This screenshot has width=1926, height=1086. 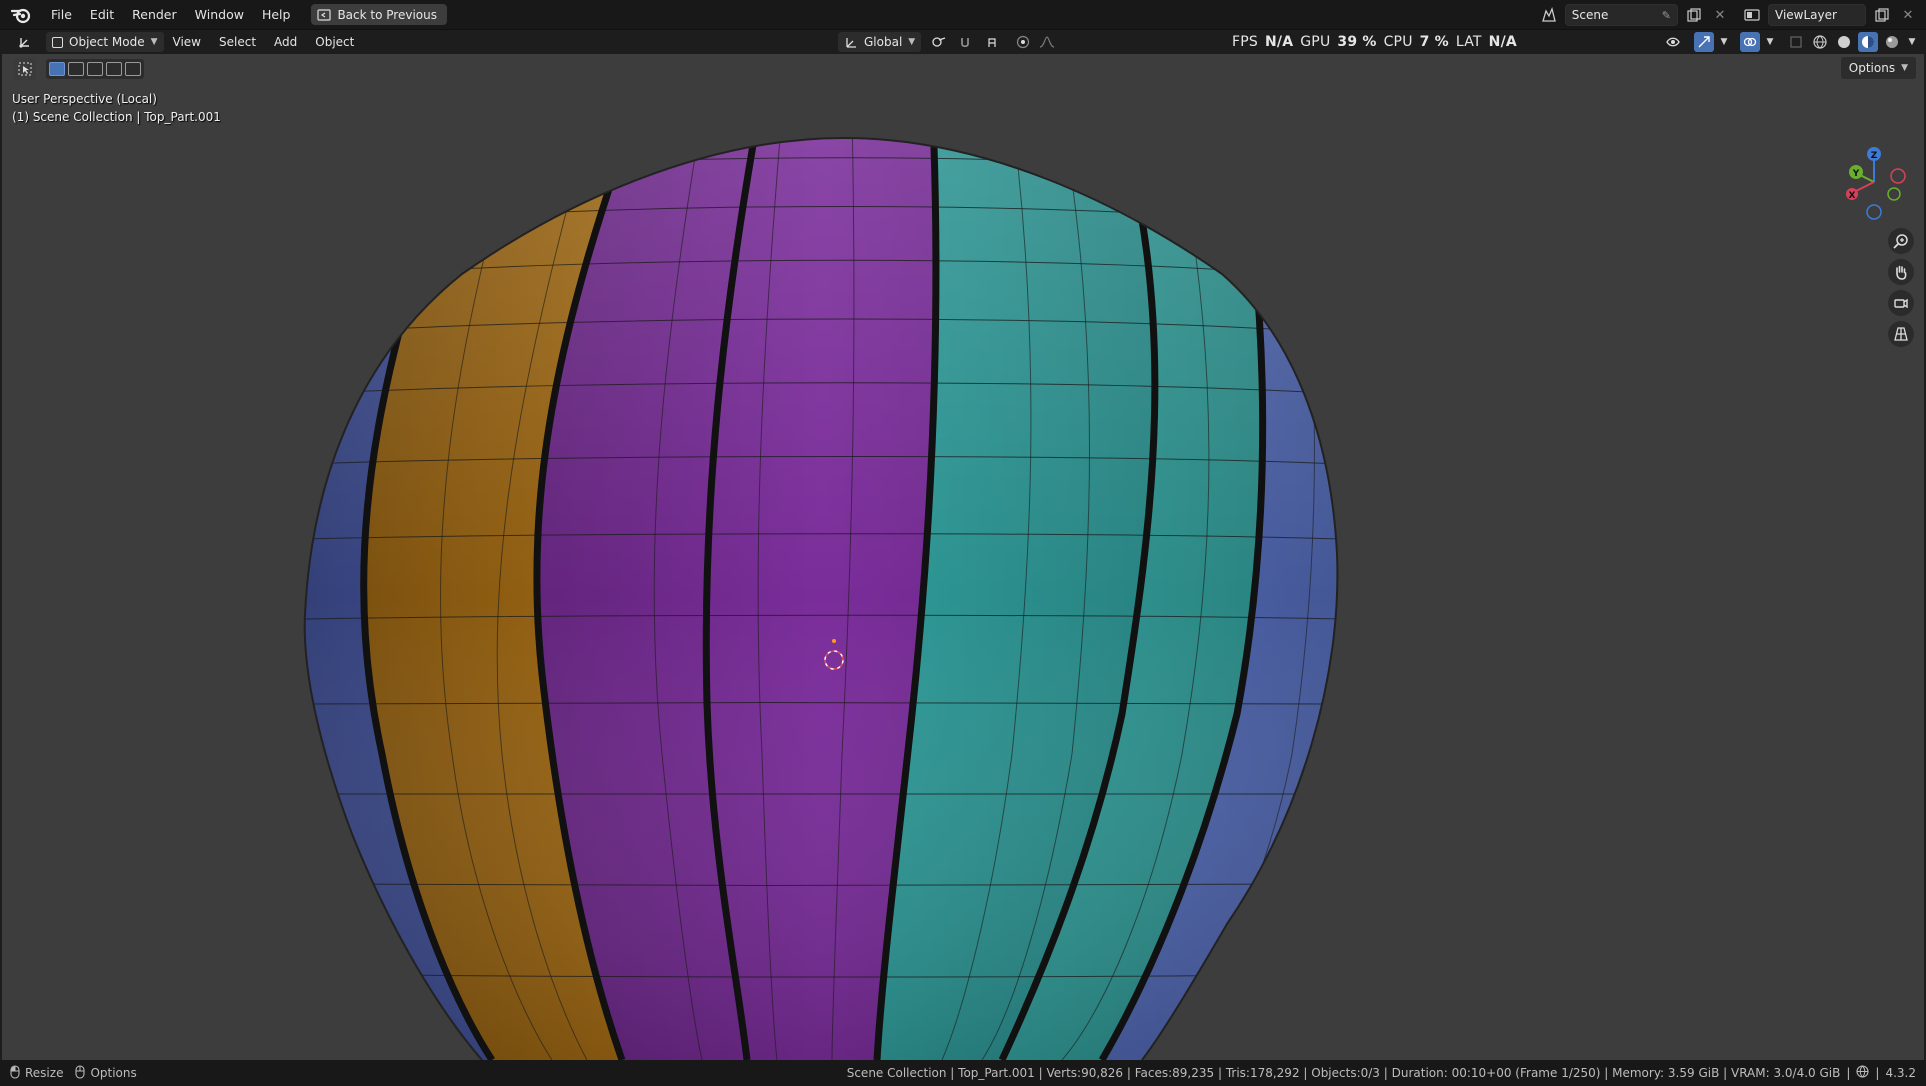 I want to click on resize-hint: Resize, so click(x=36, y=1073).